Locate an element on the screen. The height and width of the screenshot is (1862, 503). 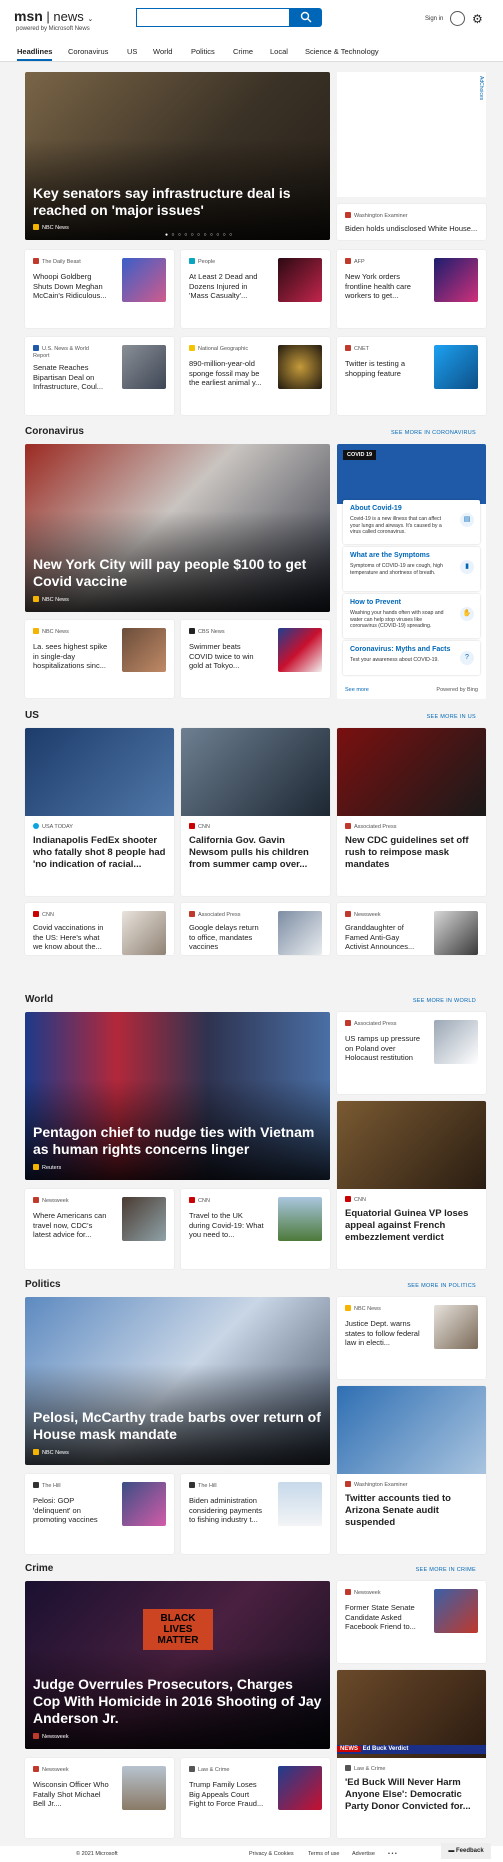
story-source: Law & Crime is located at coordinates (224, 1770).